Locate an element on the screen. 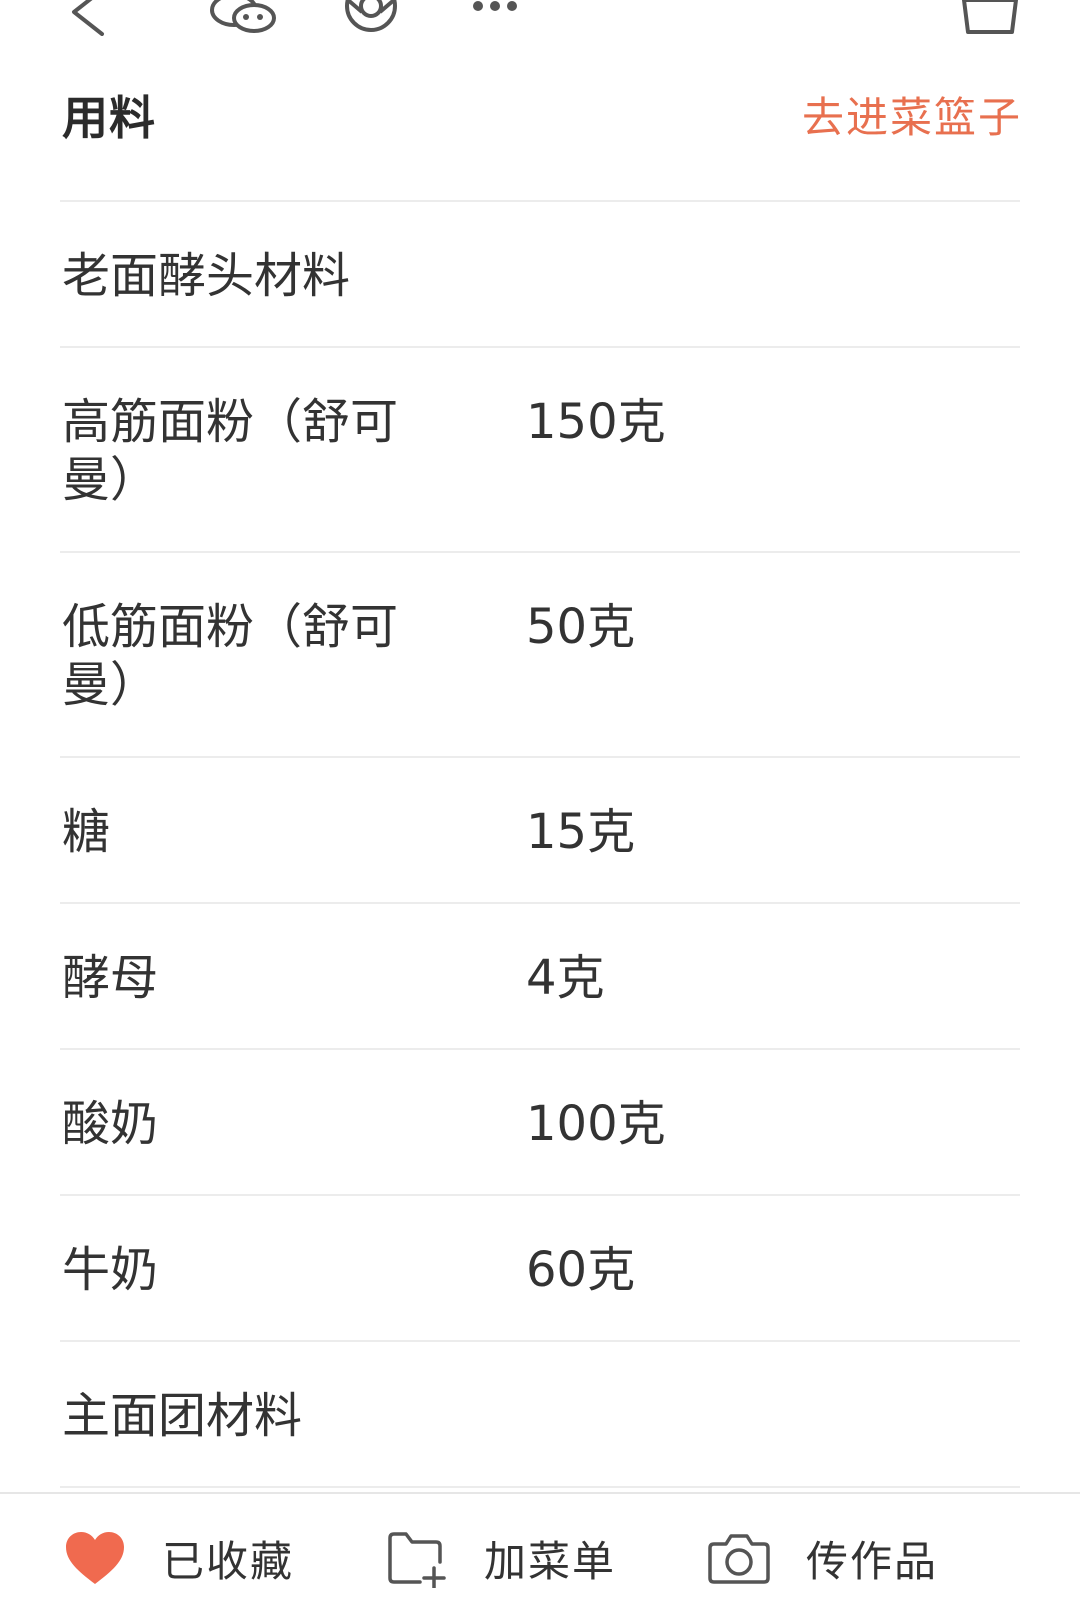 The image size is (1080, 1622). ingredient-quantity: 60克 is located at coordinates (581, 1270).